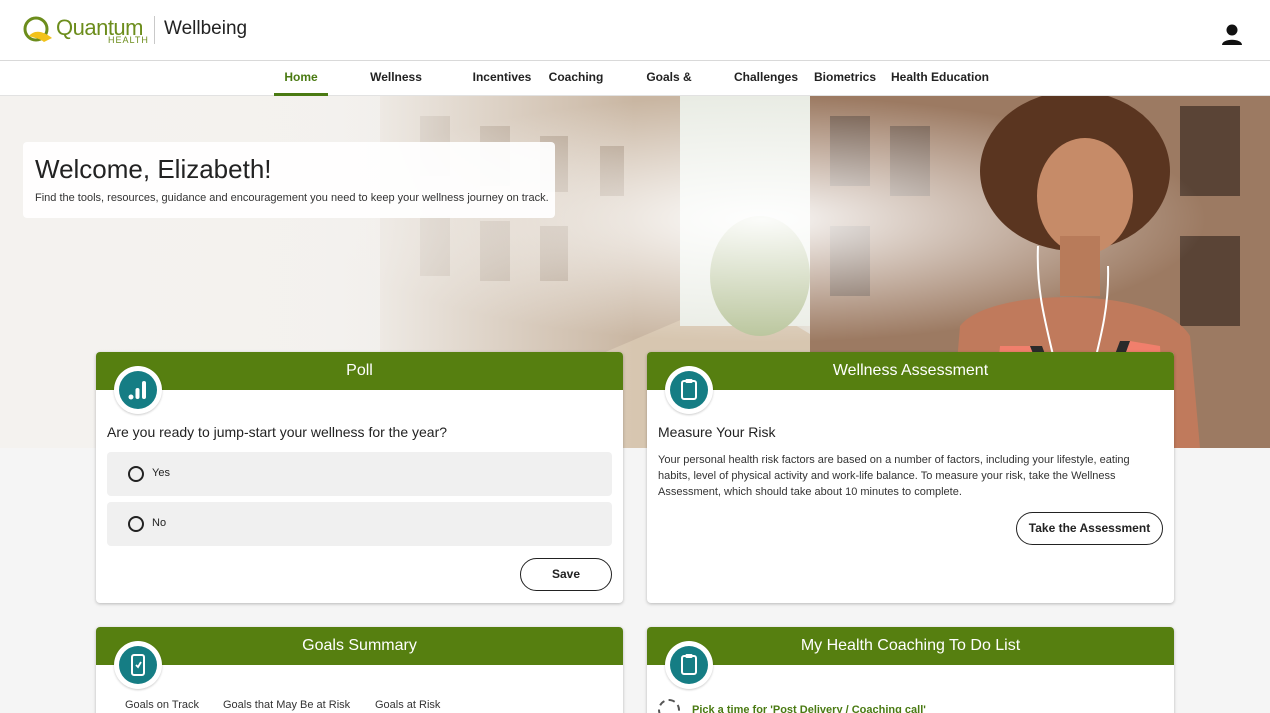 The image size is (1270, 713). What do you see at coordinates (37, 29) in the screenshot?
I see `logo-mark-icon` at bounding box center [37, 29].